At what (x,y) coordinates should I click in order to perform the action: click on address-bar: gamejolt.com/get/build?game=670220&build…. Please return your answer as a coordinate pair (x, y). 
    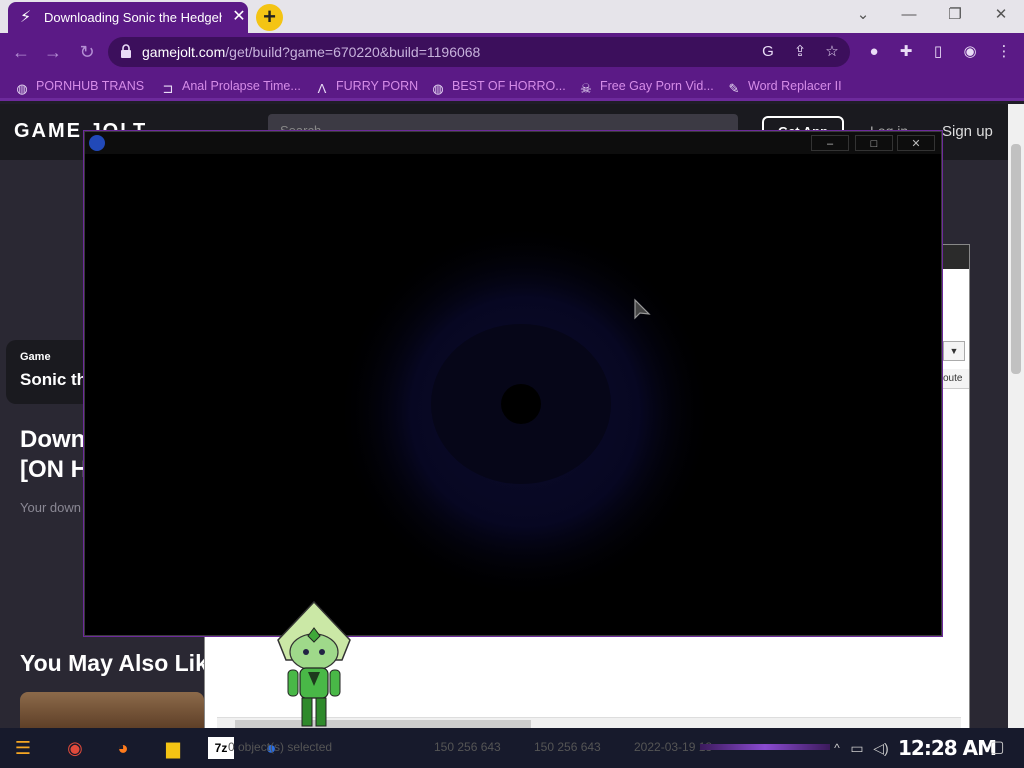
    Looking at the image, I should click on (479, 52).